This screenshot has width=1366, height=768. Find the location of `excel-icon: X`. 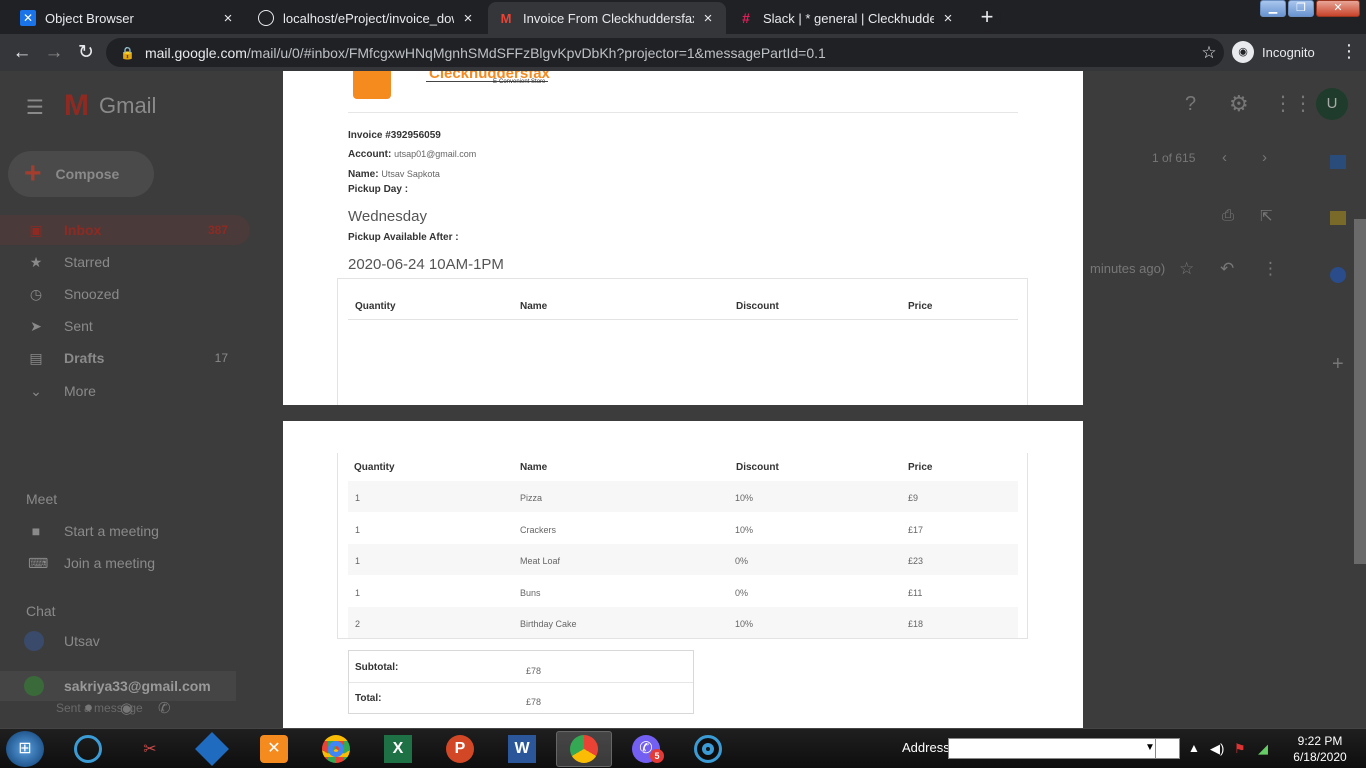

excel-icon: X is located at coordinates (398, 749).